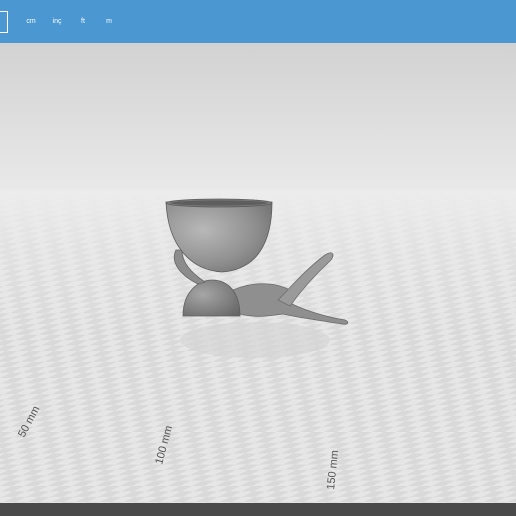  I want to click on unit-inch-button: inç, so click(57, 21).